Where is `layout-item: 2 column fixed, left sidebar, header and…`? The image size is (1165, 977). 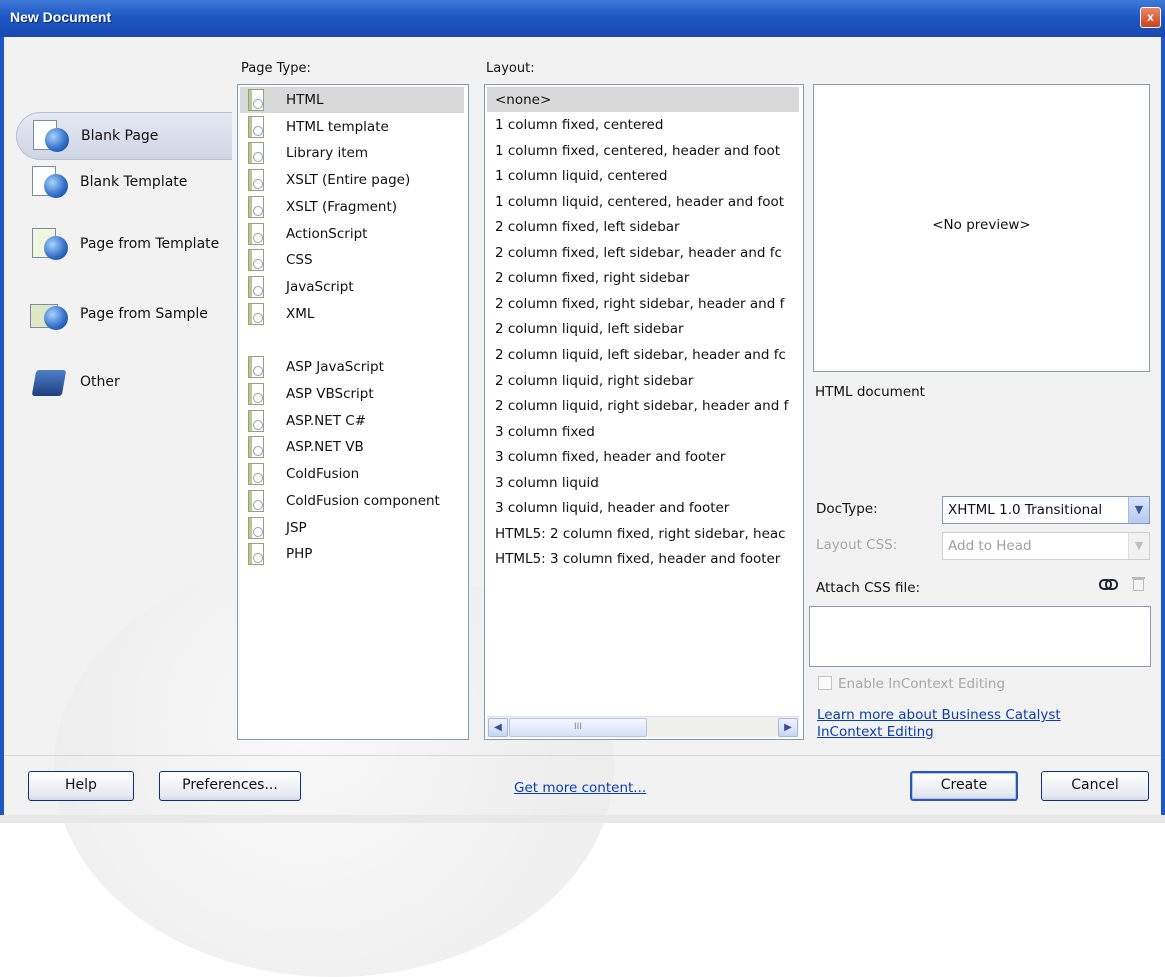 layout-item: 2 column fixed, left sidebar, header and… is located at coordinates (643, 252).